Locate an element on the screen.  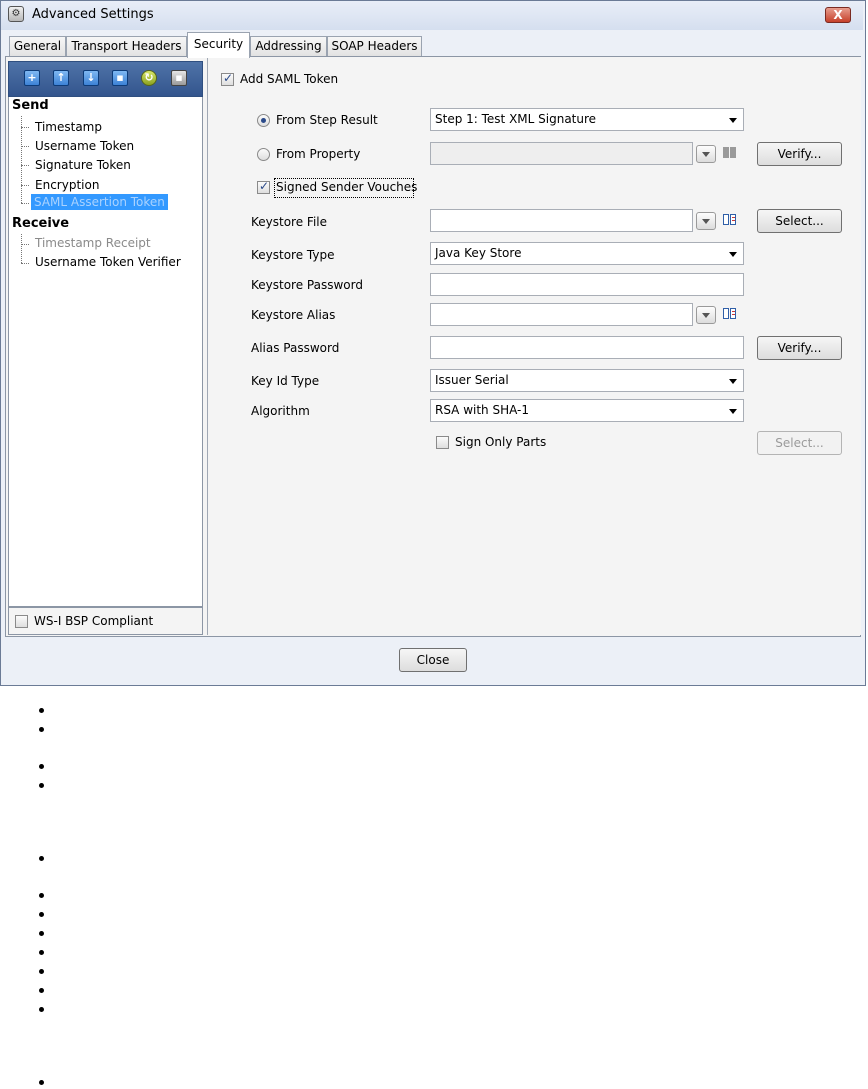
browse-file-icon is located at coordinates (730, 220).